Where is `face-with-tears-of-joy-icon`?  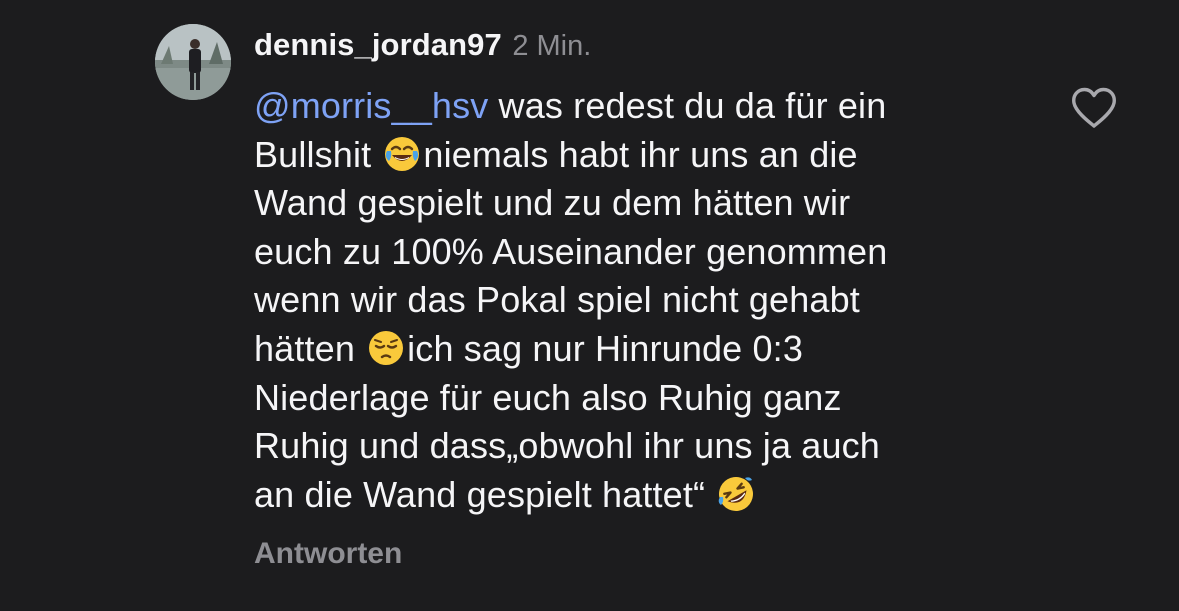 face-with-tears-of-joy-icon is located at coordinates (402, 154).